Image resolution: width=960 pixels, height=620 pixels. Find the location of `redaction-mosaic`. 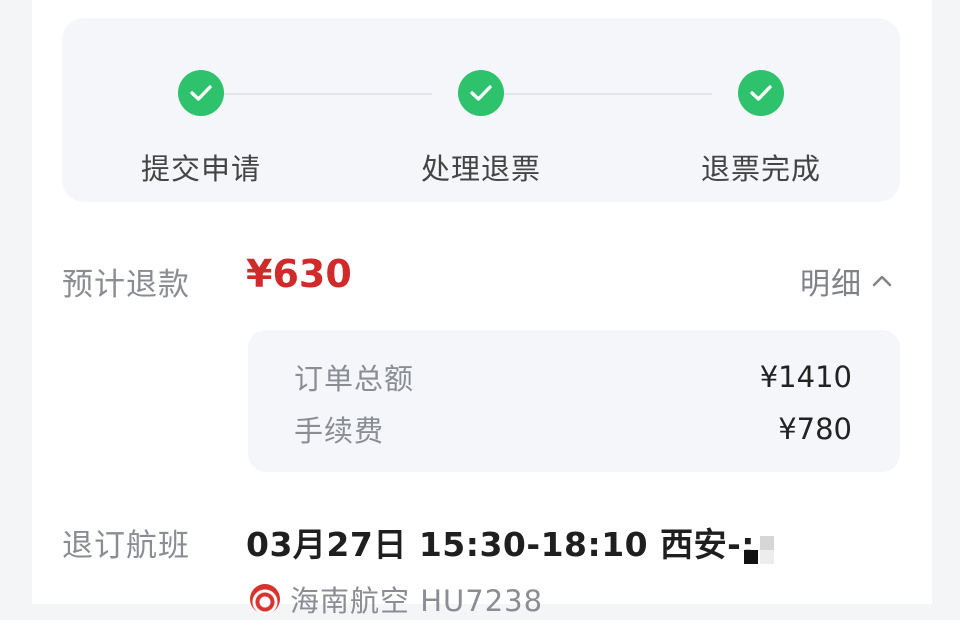

redaction-mosaic is located at coordinates (759, 551).